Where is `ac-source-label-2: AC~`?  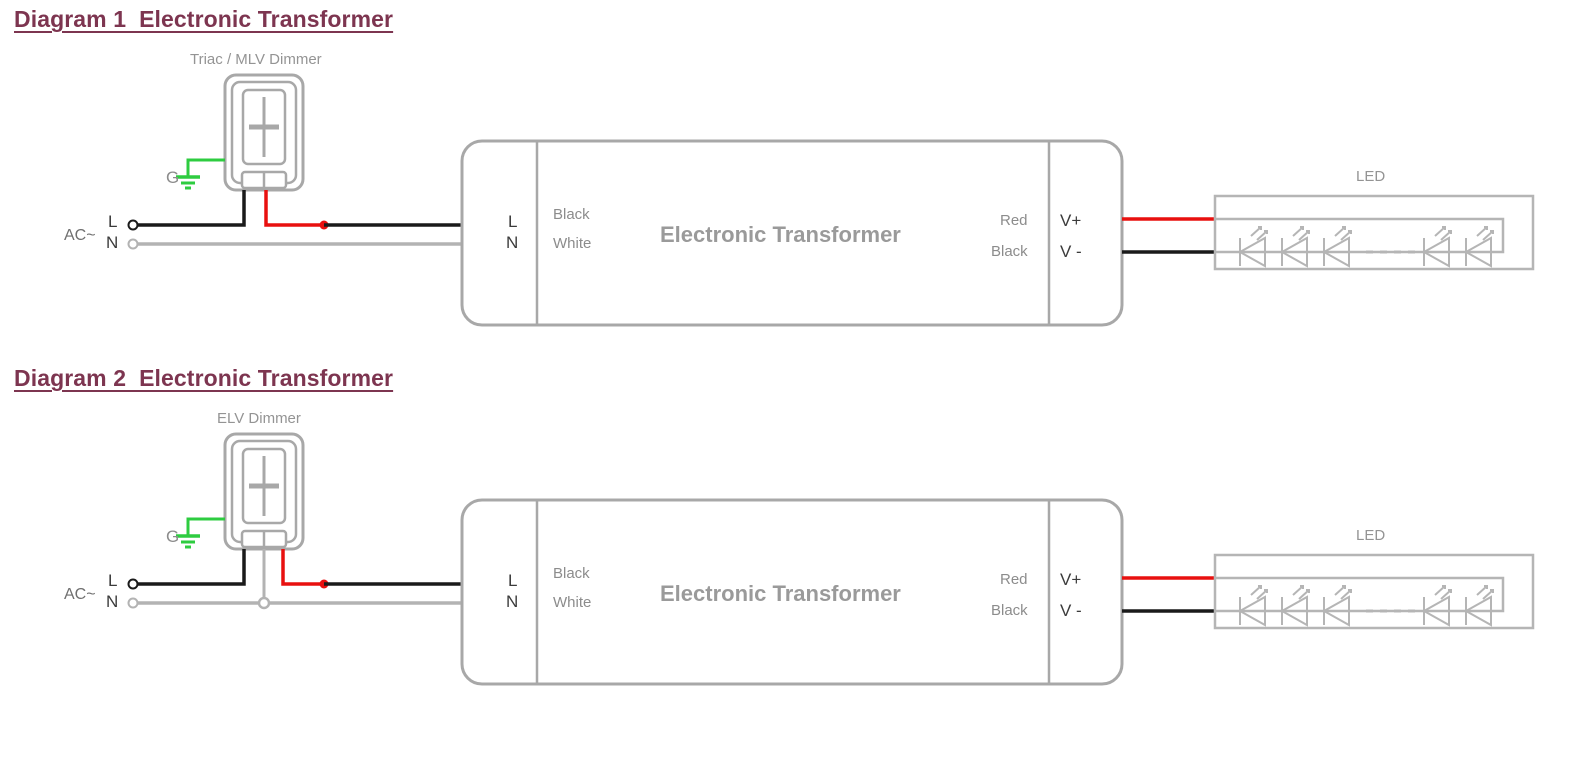
ac-source-label-2: AC~ is located at coordinates (80, 594).